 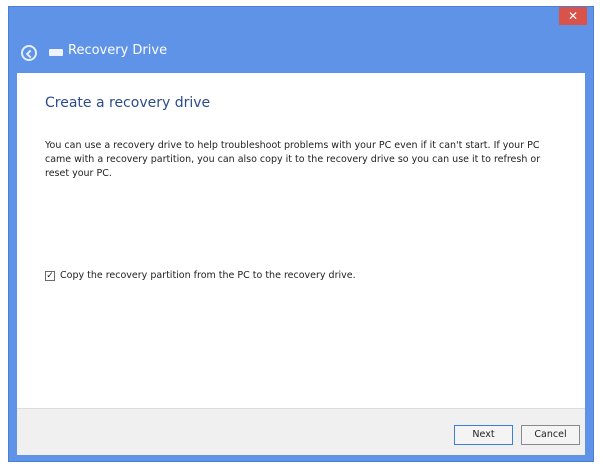 What do you see at coordinates (128, 103) in the screenshot?
I see `page-heading: Create a recovery drive` at bounding box center [128, 103].